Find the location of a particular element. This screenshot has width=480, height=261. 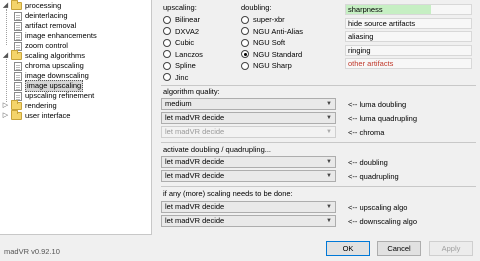

doubling-arrow-label: <-- doubling is located at coordinates (368, 162).